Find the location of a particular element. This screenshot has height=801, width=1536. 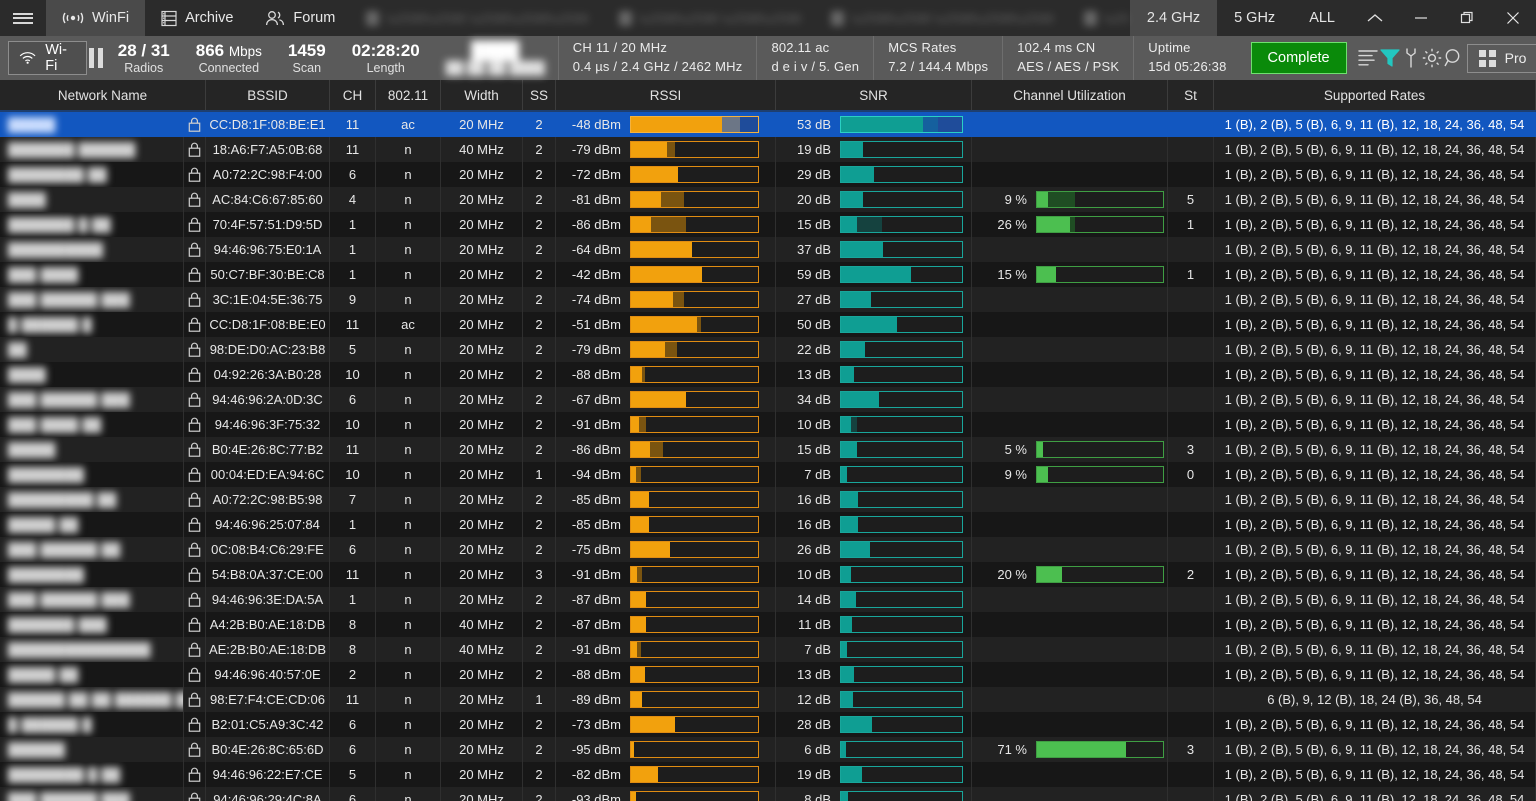

cell-supported-rates: 6 (B), 9, 12 (B), 18, 24 (B), 36, 48, 54 is located at coordinates (1375, 699).